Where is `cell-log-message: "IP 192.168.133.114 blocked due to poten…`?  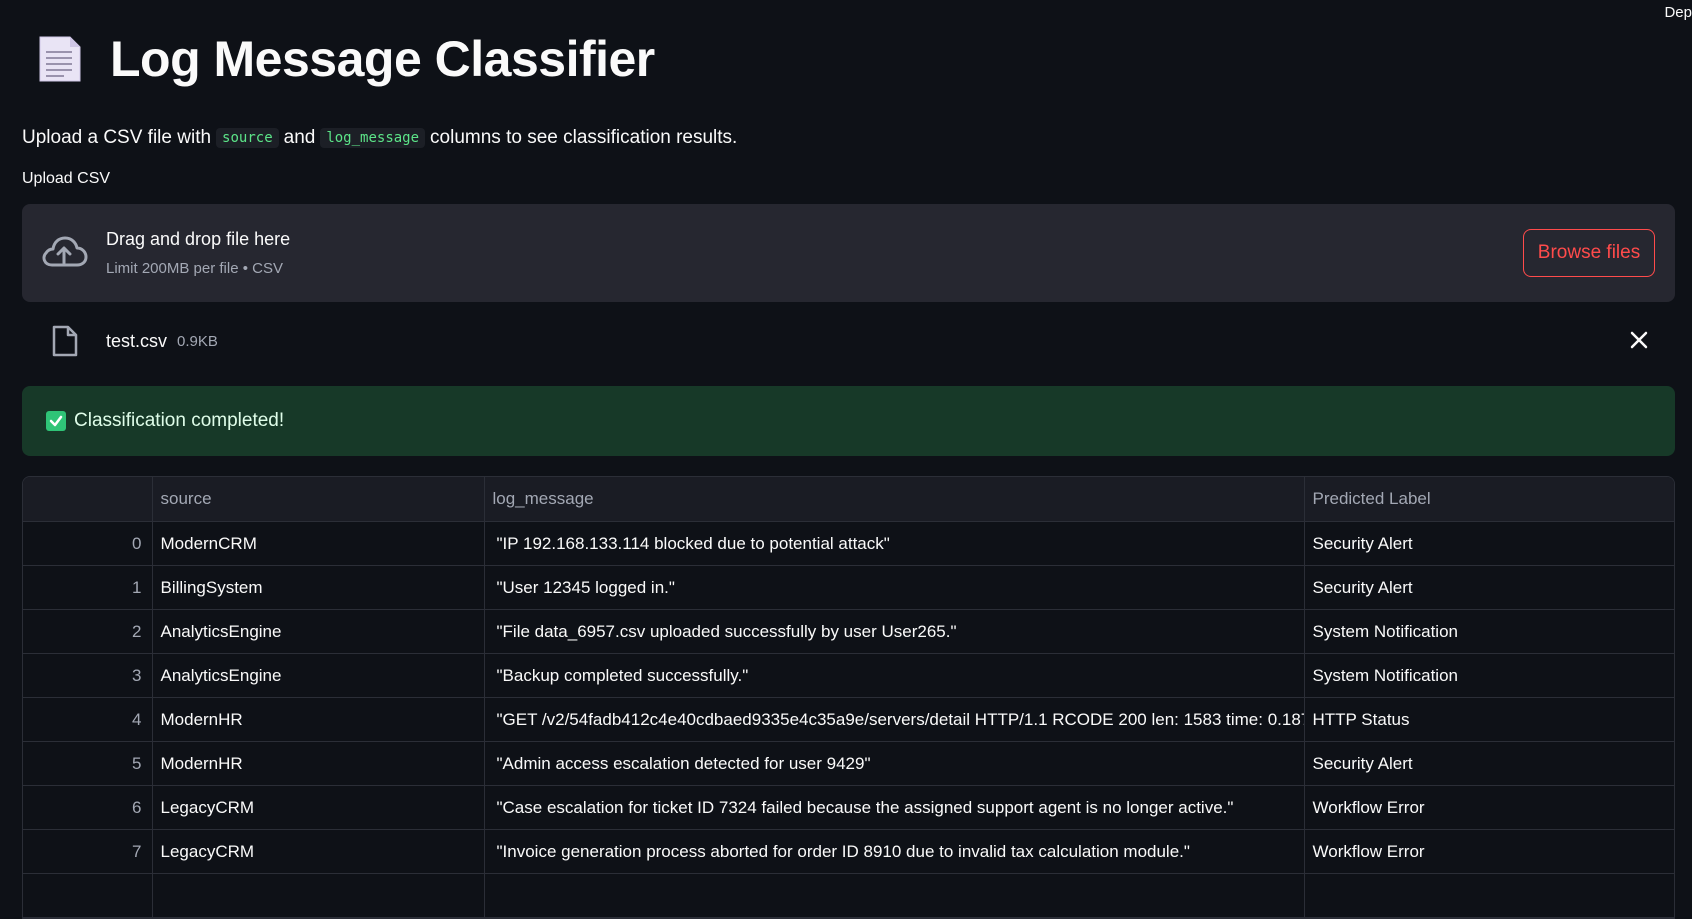
cell-log-message: "IP 192.168.133.114 blocked due to poten… is located at coordinates (894, 543).